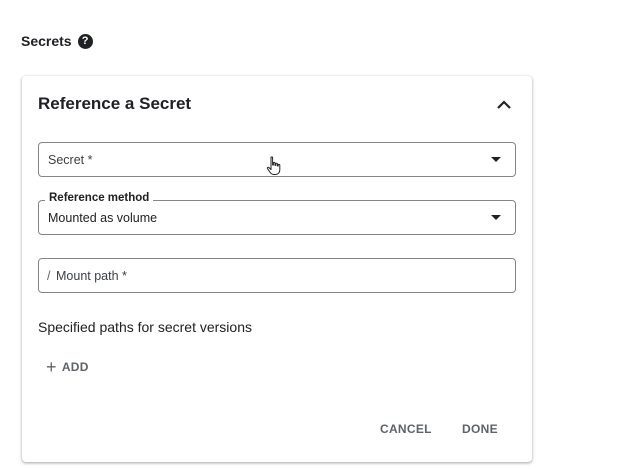 The width and height of the screenshot is (642, 469). I want to click on card-title: Reference a Secret, so click(115, 103).